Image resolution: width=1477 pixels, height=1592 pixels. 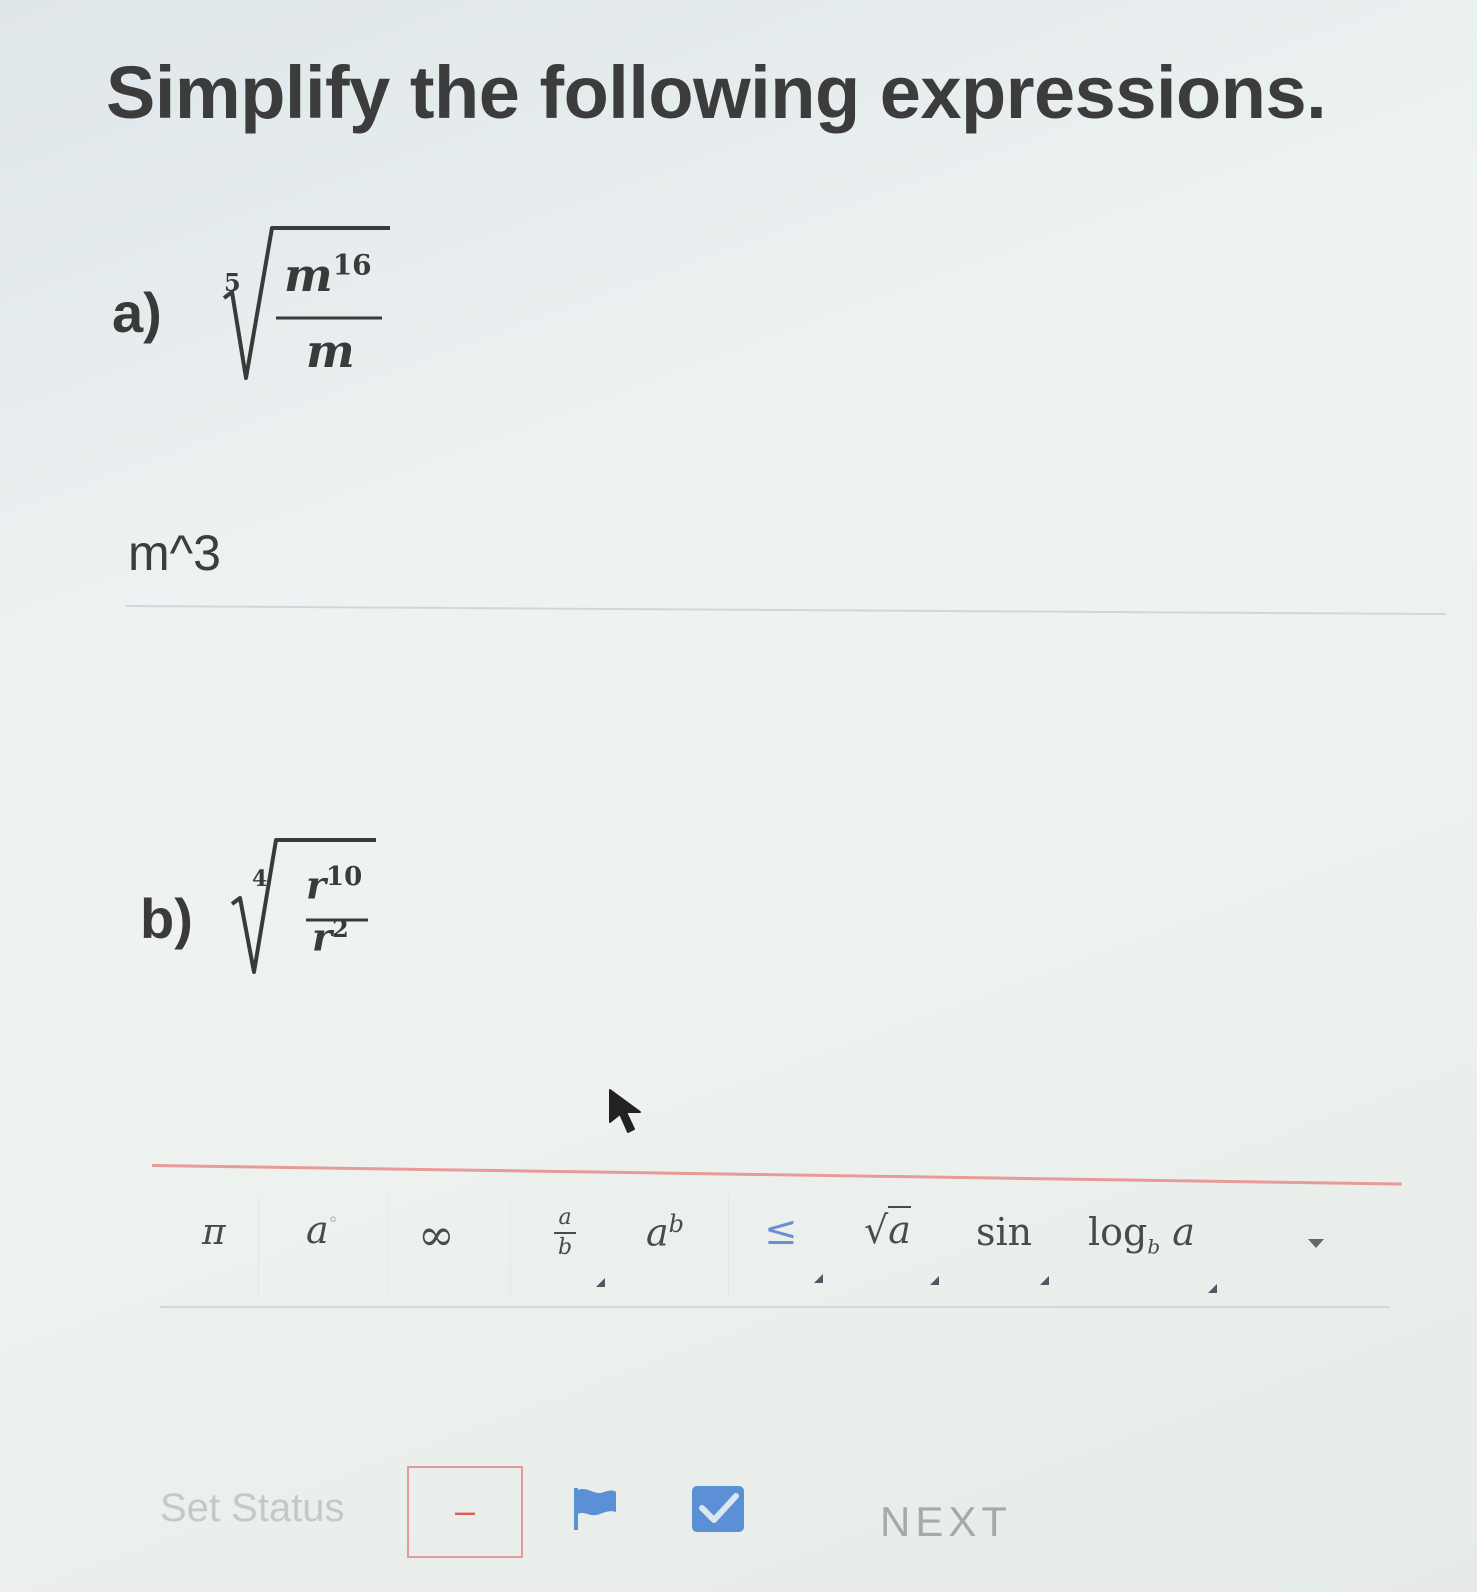 I want to click on denominator-base: m, so click(x=330, y=351).